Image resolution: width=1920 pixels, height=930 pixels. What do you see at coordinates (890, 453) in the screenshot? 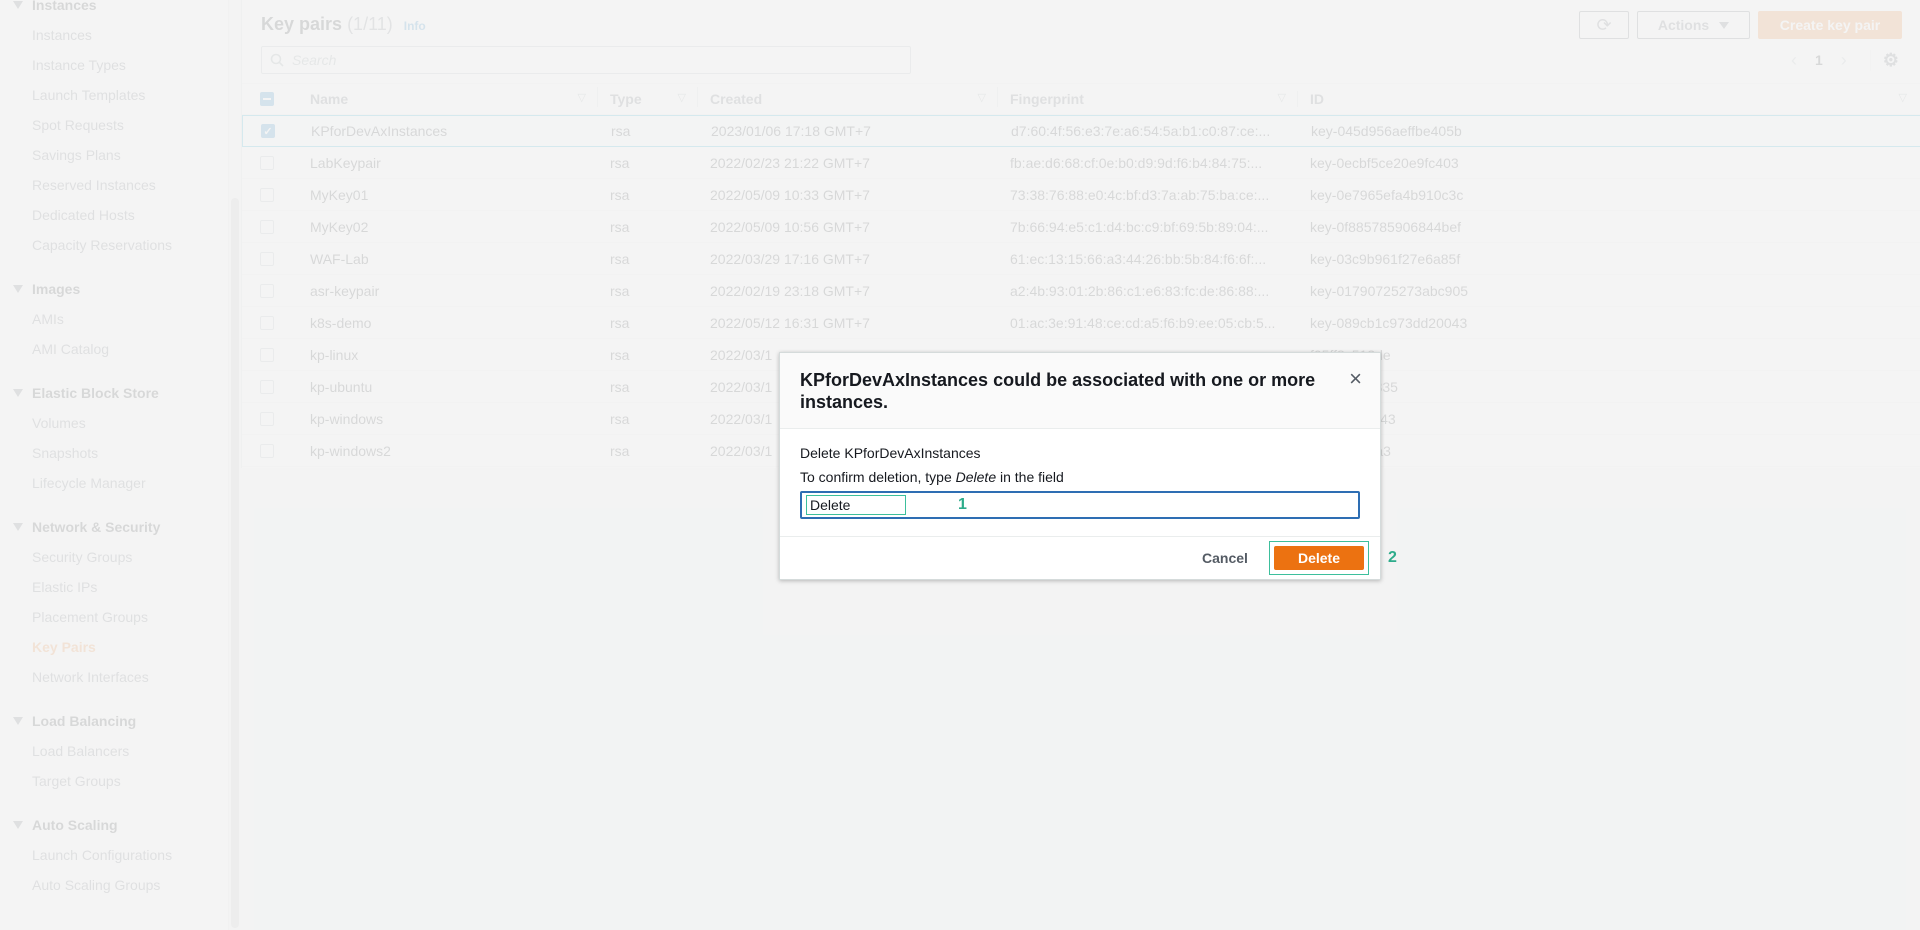
I see `delete-target-label: Delete KPforDevAxInstances` at bounding box center [890, 453].